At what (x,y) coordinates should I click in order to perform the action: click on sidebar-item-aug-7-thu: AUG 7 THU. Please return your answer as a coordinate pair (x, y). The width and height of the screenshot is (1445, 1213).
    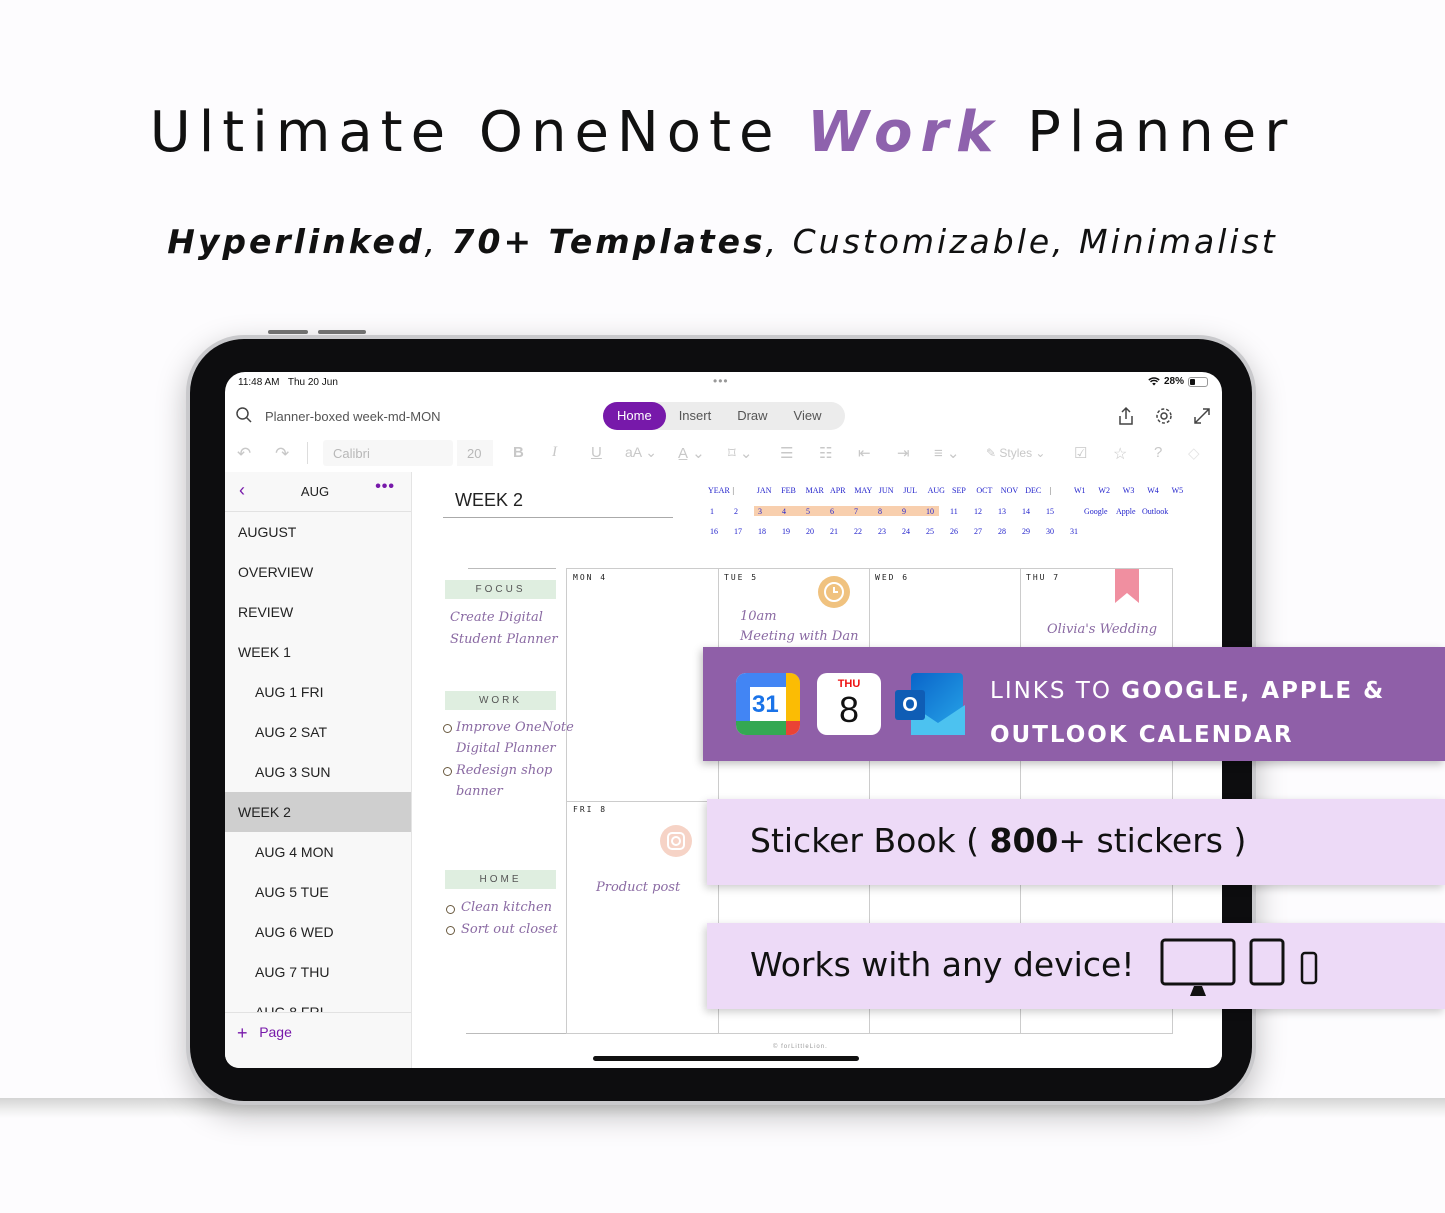
    Looking at the image, I should click on (318, 972).